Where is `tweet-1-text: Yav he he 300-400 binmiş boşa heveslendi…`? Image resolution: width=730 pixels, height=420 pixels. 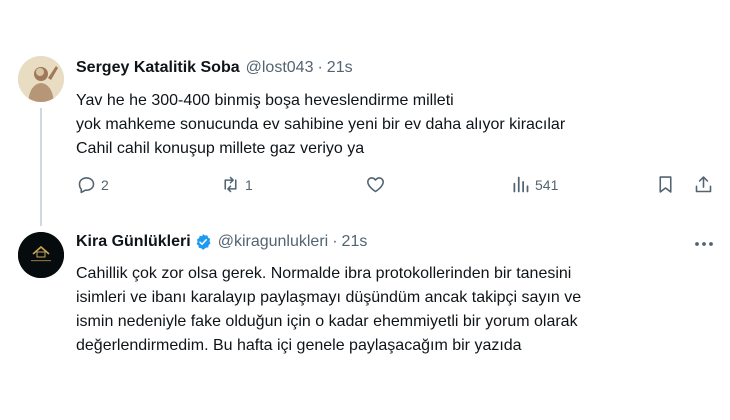
tweet-1-text: Yav he he 300-400 binmiş boşa heveslendi… is located at coordinates (320, 125).